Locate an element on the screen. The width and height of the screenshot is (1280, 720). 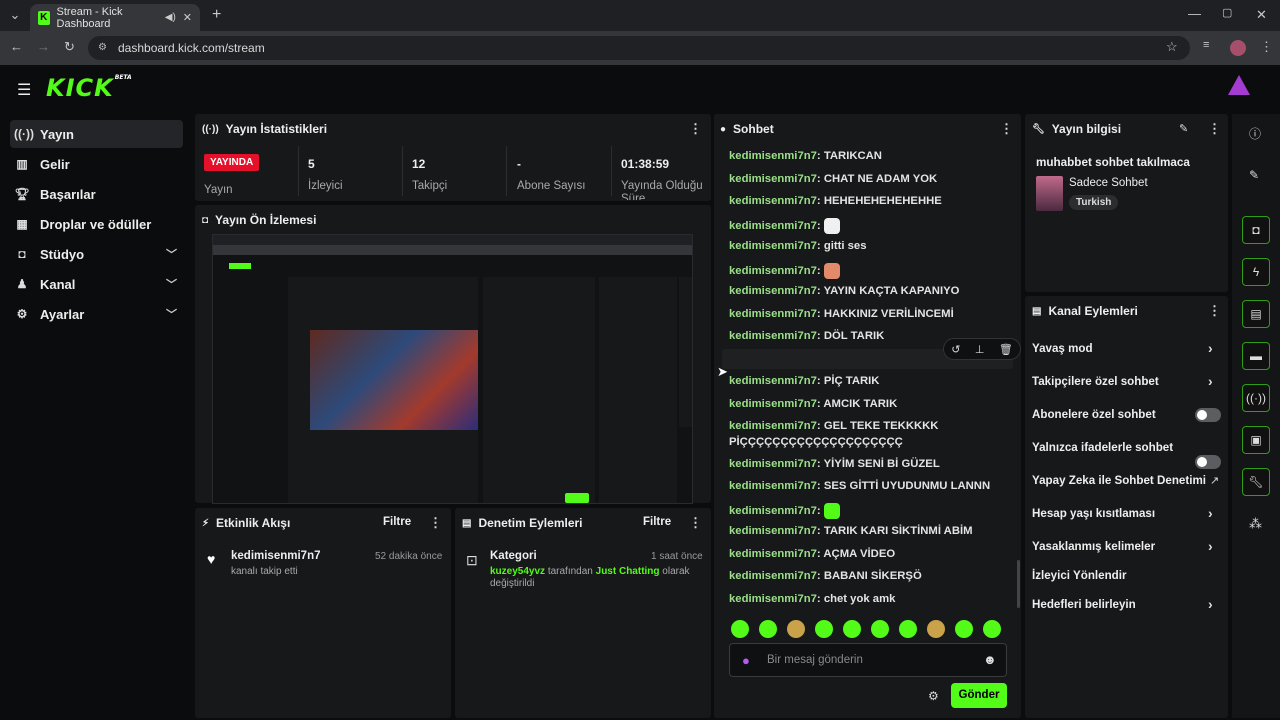
sidebar-item-kanal: ♟ Kanal ﹀ is located at coordinates (96, 284).